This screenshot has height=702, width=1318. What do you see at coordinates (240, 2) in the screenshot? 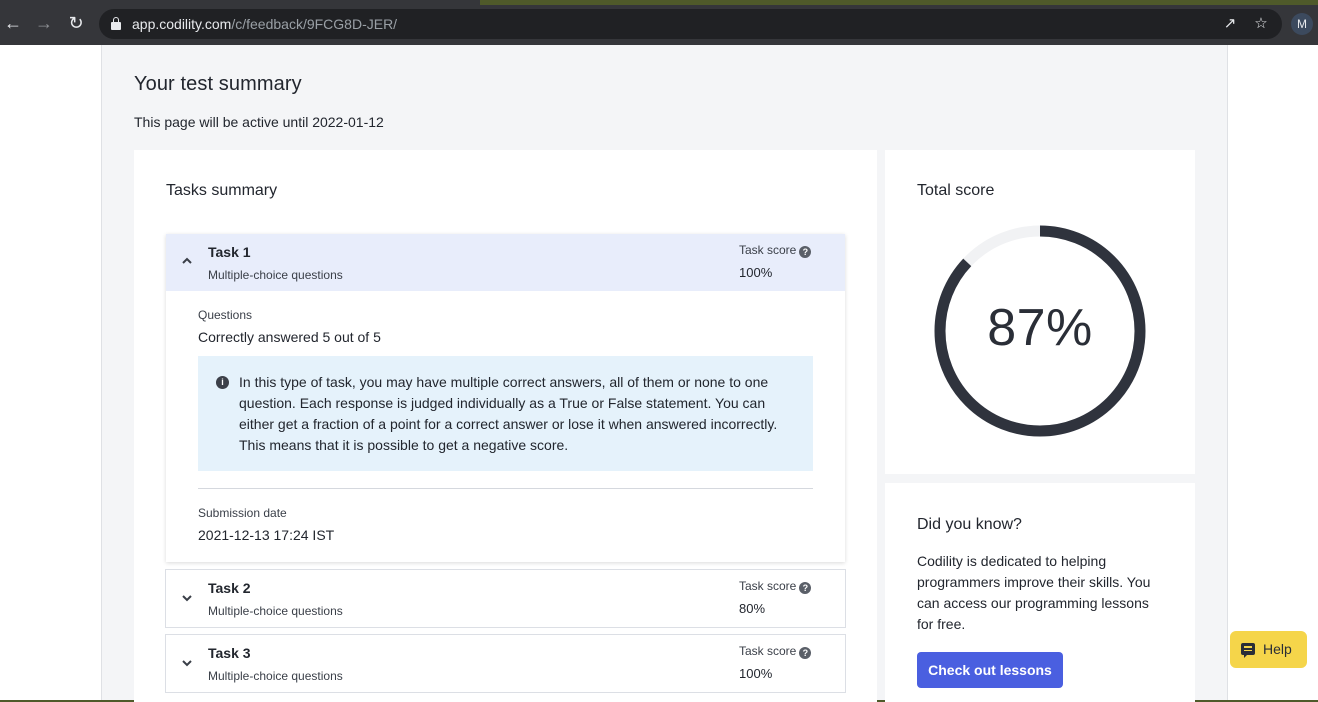
I see `active-tab-edge` at bounding box center [240, 2].